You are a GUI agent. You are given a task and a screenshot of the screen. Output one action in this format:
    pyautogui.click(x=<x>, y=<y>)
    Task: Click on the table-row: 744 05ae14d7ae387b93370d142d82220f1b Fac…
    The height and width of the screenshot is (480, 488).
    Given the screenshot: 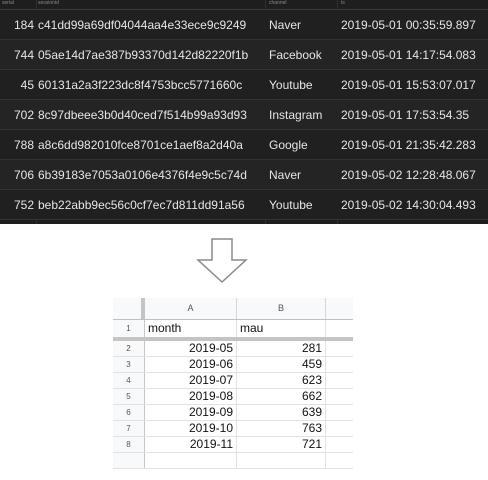 What is the action you would take?
    pyautogui.click(x=244, y=55)
    